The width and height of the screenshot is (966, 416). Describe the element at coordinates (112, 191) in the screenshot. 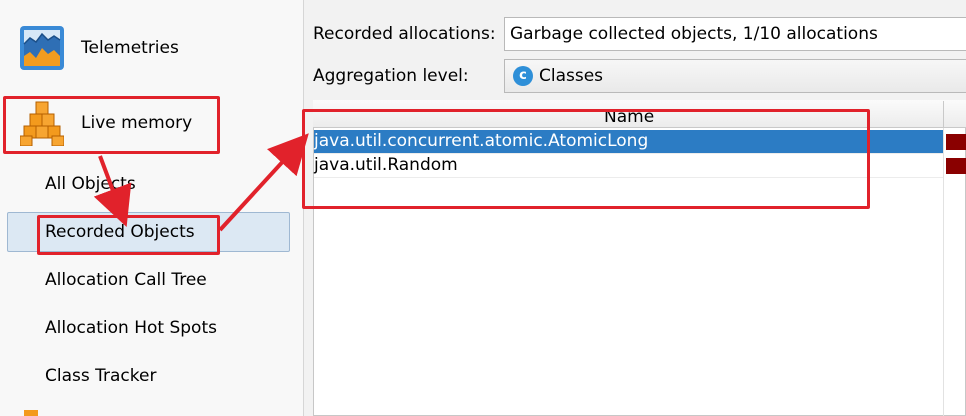

I see `annotation-arrow-down` at that location.